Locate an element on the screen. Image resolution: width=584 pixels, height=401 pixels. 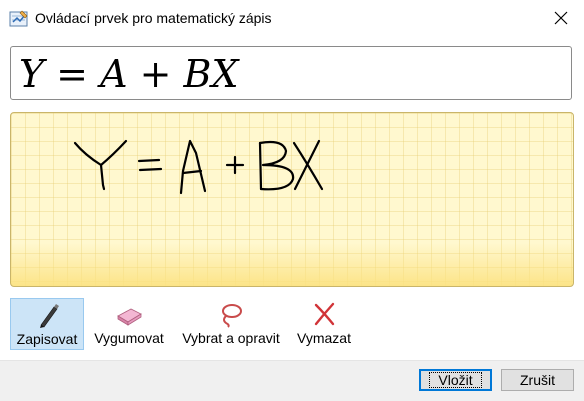
tool-erase: Vygumovat is located at coordinates (129, 324).